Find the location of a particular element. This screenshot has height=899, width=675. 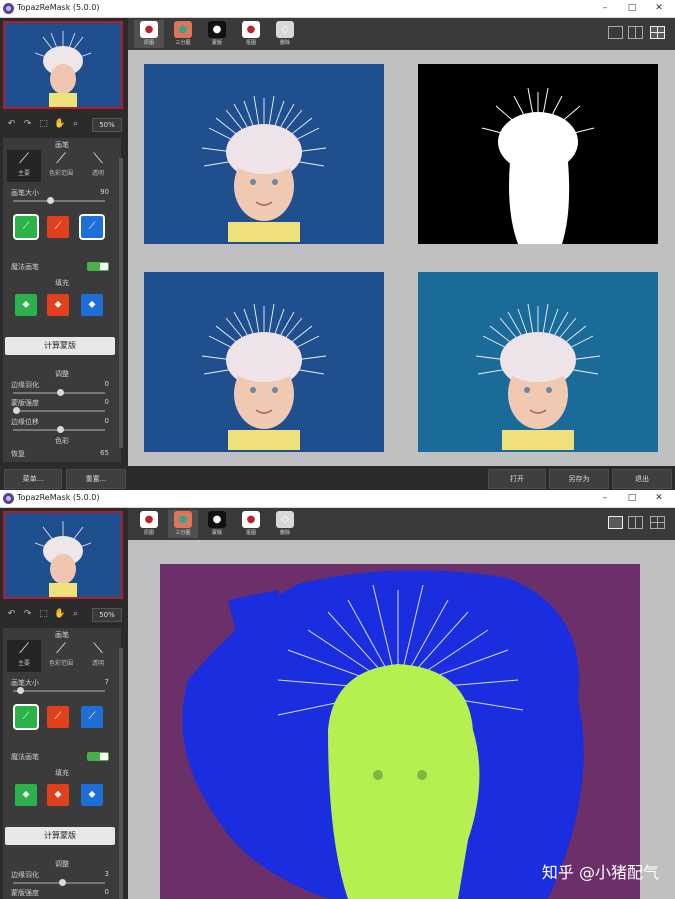

brush-size-label: 画笔大小 is located at coordinates (25, 683).